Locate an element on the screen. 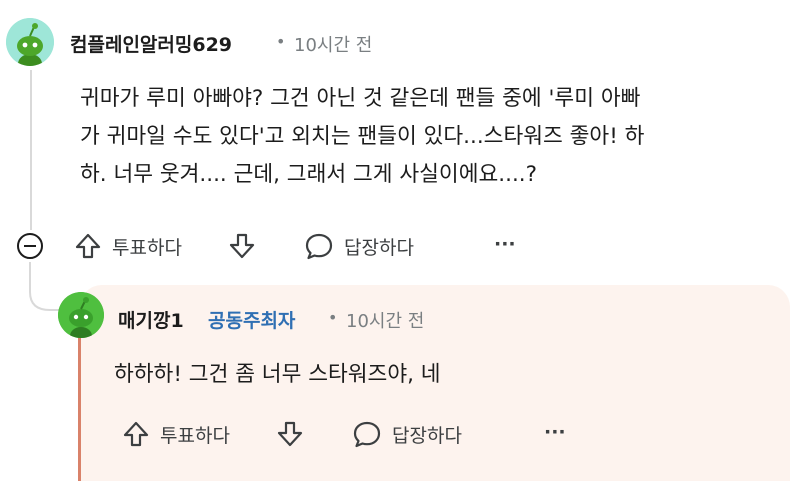 This screenshot has height=481, width=790. collapse-thread-button is located at coordinates (30, 246).